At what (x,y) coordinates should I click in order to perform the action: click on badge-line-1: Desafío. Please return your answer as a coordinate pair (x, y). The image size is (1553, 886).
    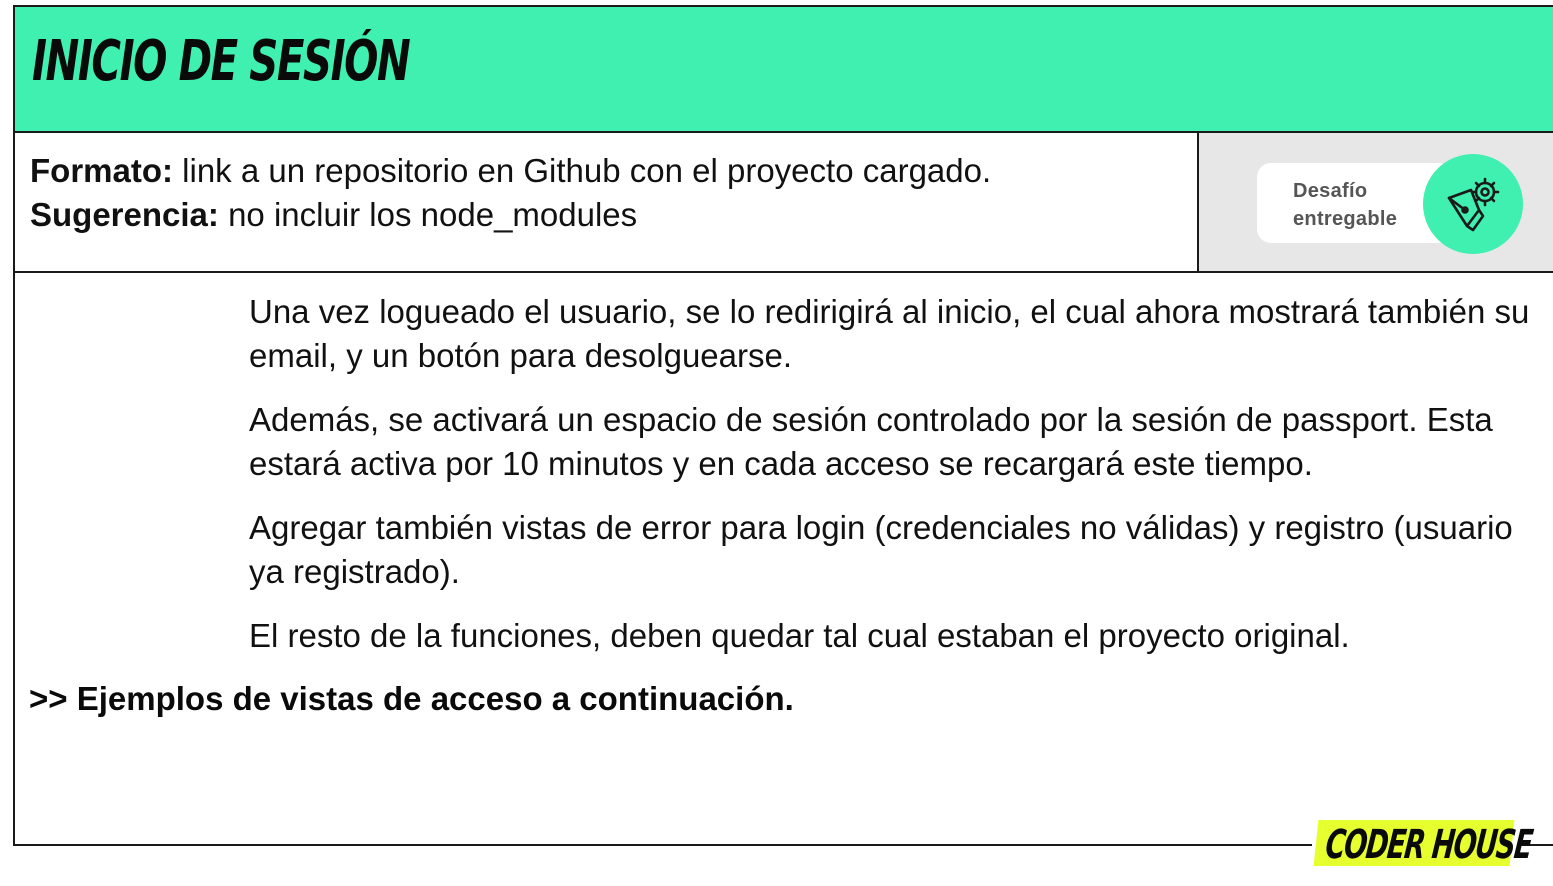
    Looking at the image, I should click on (1330, 191).